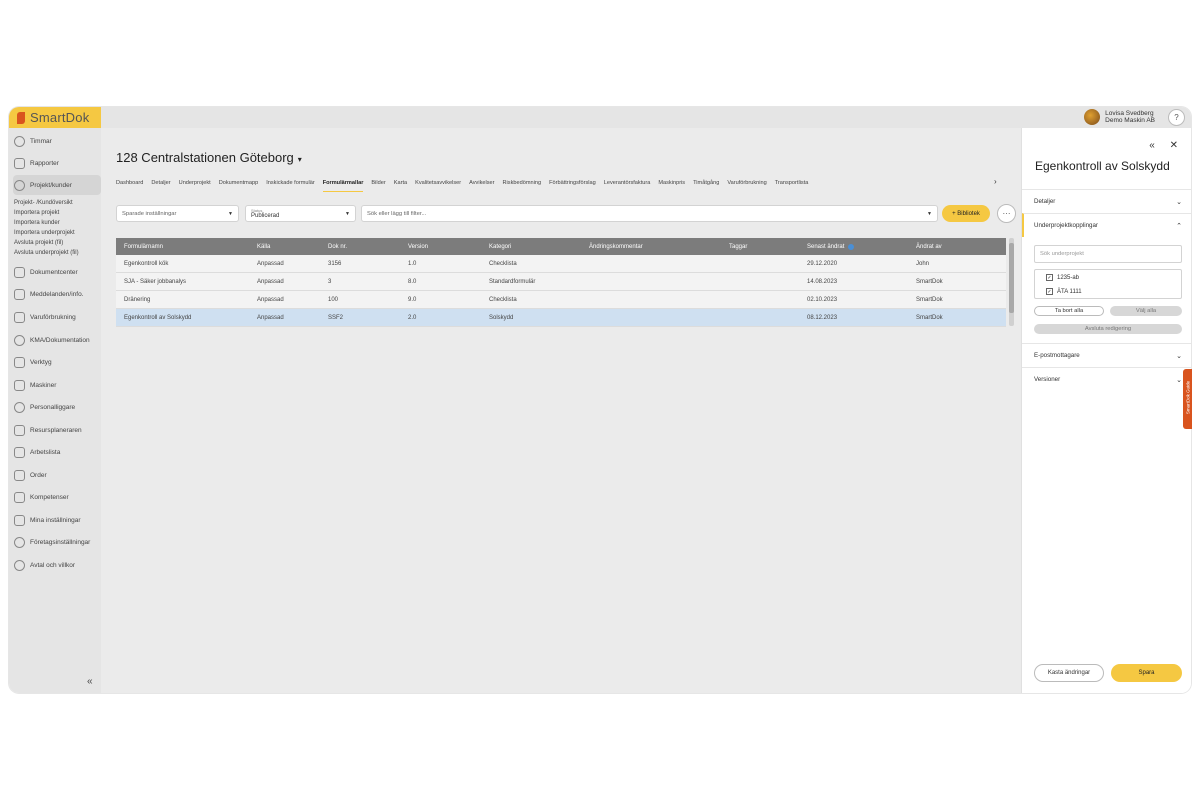 Image resolution: width=1200 pixels, height=800 pixels. I want to click on cell-source: Anpassad, so click(270, 299).